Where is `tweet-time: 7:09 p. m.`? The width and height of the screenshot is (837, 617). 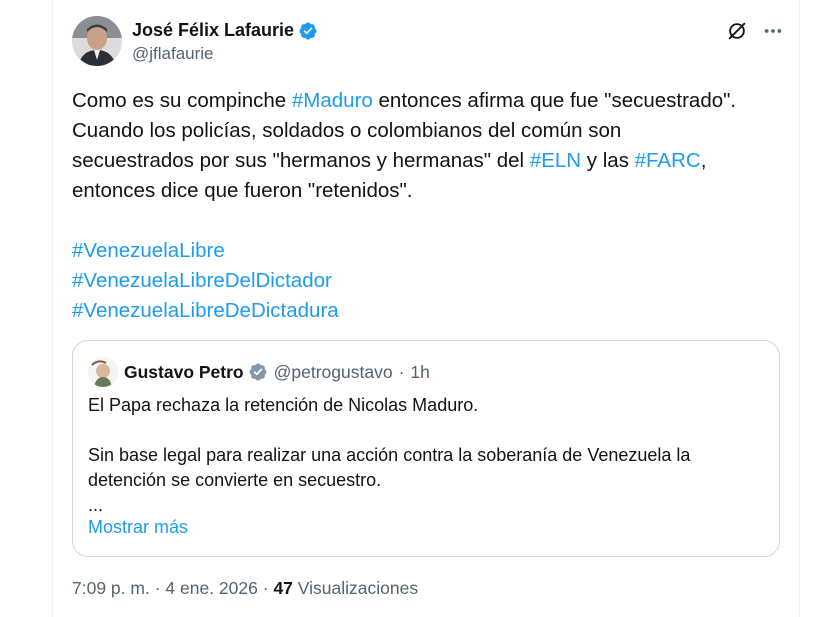 tweet-time: 7:09 p. m. is located at coordinates (111, 588).